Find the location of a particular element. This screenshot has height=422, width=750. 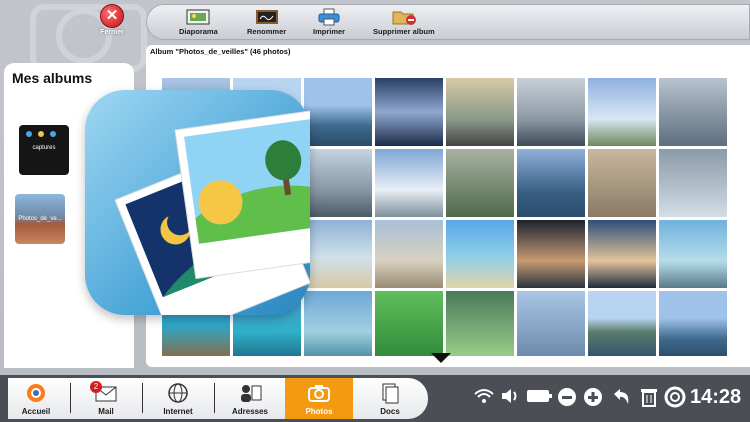

nav-adresses-label: Adresses is located at coordinates (250, 411).